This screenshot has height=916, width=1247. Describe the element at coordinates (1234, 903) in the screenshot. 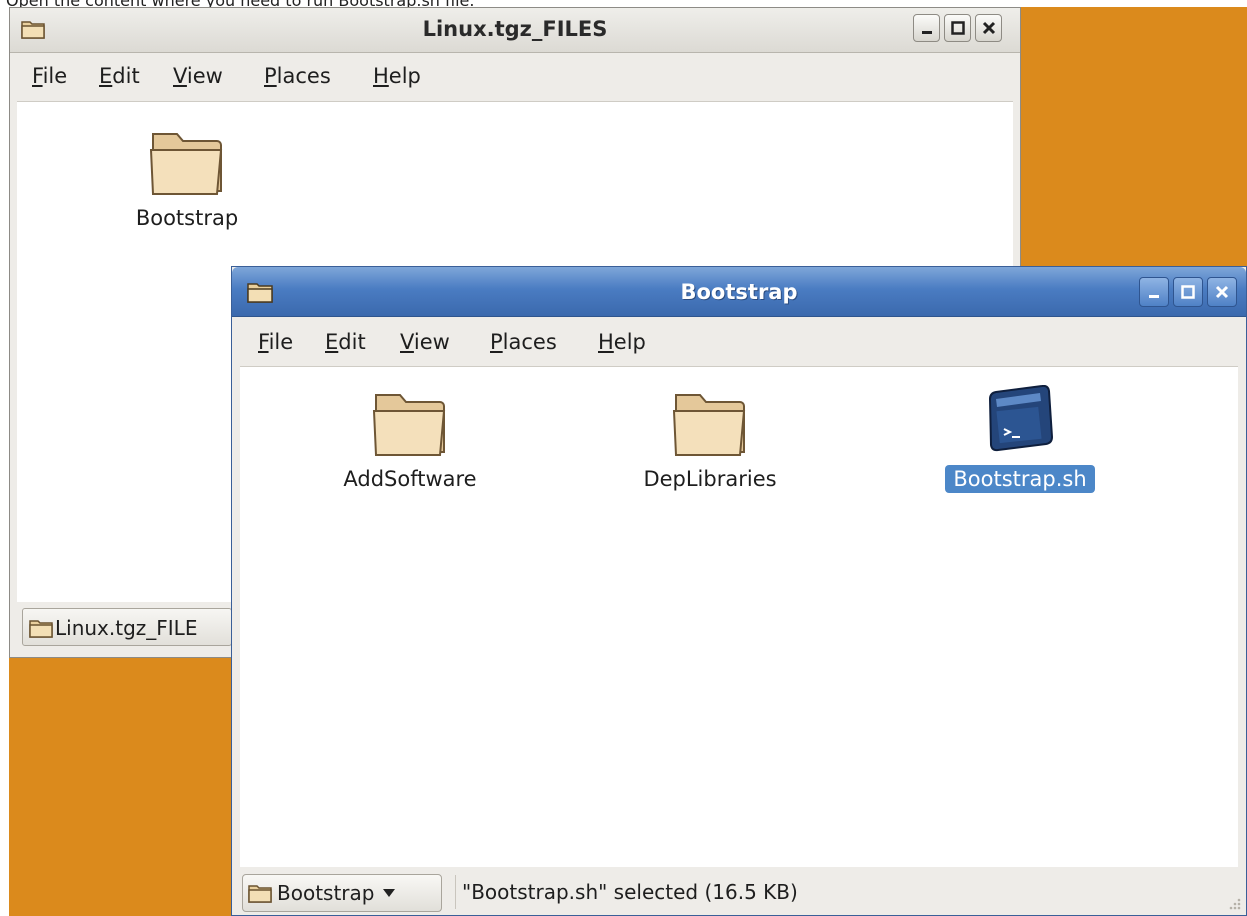

I see `resize-grip-icon` at that location.